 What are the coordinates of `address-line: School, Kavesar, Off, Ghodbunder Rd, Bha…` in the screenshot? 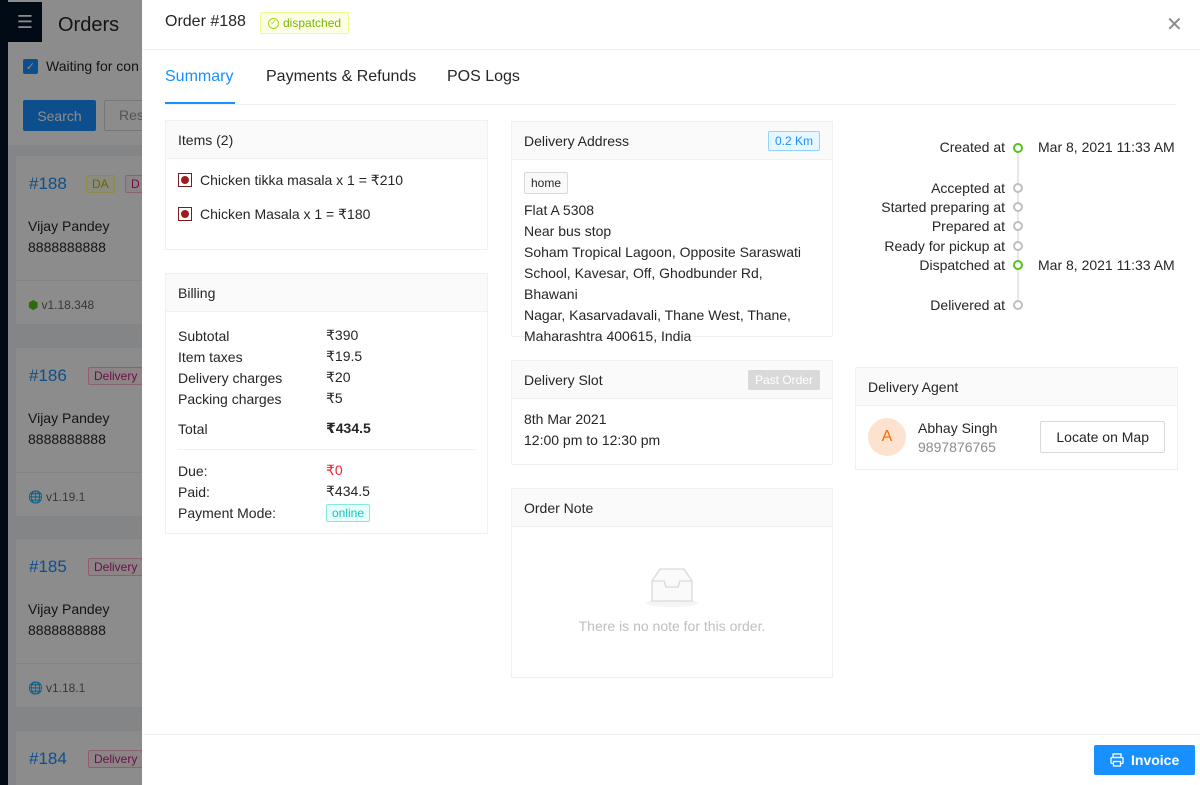 It's located at (643, 283).